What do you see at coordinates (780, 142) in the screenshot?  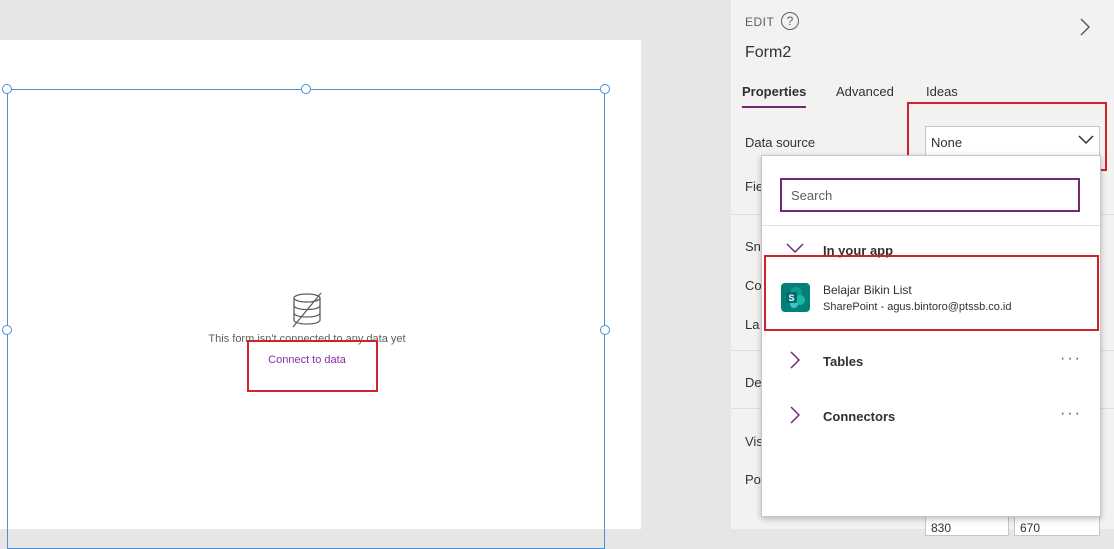 I see `data-source-label: Data source` at bounding box center [780, 142].